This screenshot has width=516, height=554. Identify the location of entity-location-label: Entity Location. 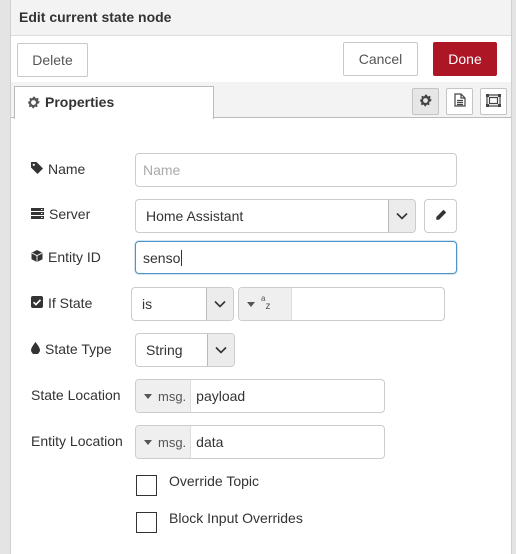
(77, 441).